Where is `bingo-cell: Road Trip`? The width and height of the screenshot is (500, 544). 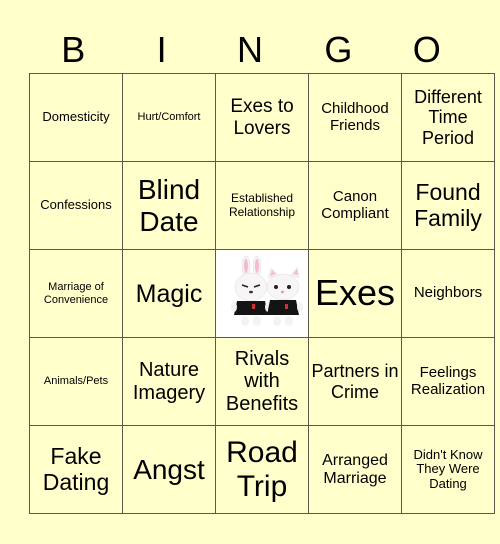
bingo-cell: Road Trip is located at coordinates (262, 469).